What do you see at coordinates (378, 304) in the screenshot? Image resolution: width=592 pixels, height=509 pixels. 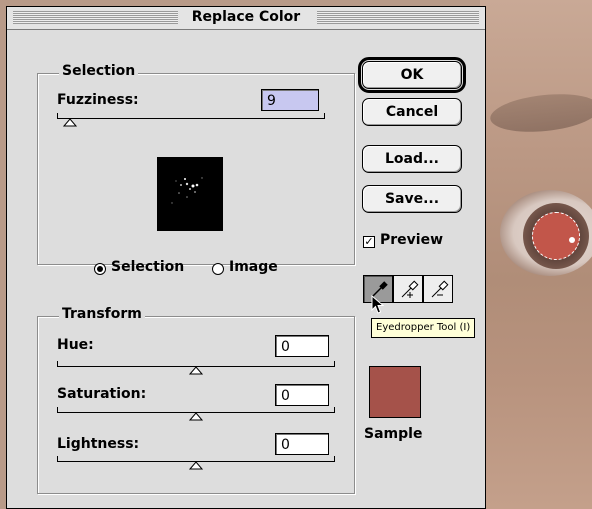 I see `mouse-cursor-icon` at bounding box center [378, 304].